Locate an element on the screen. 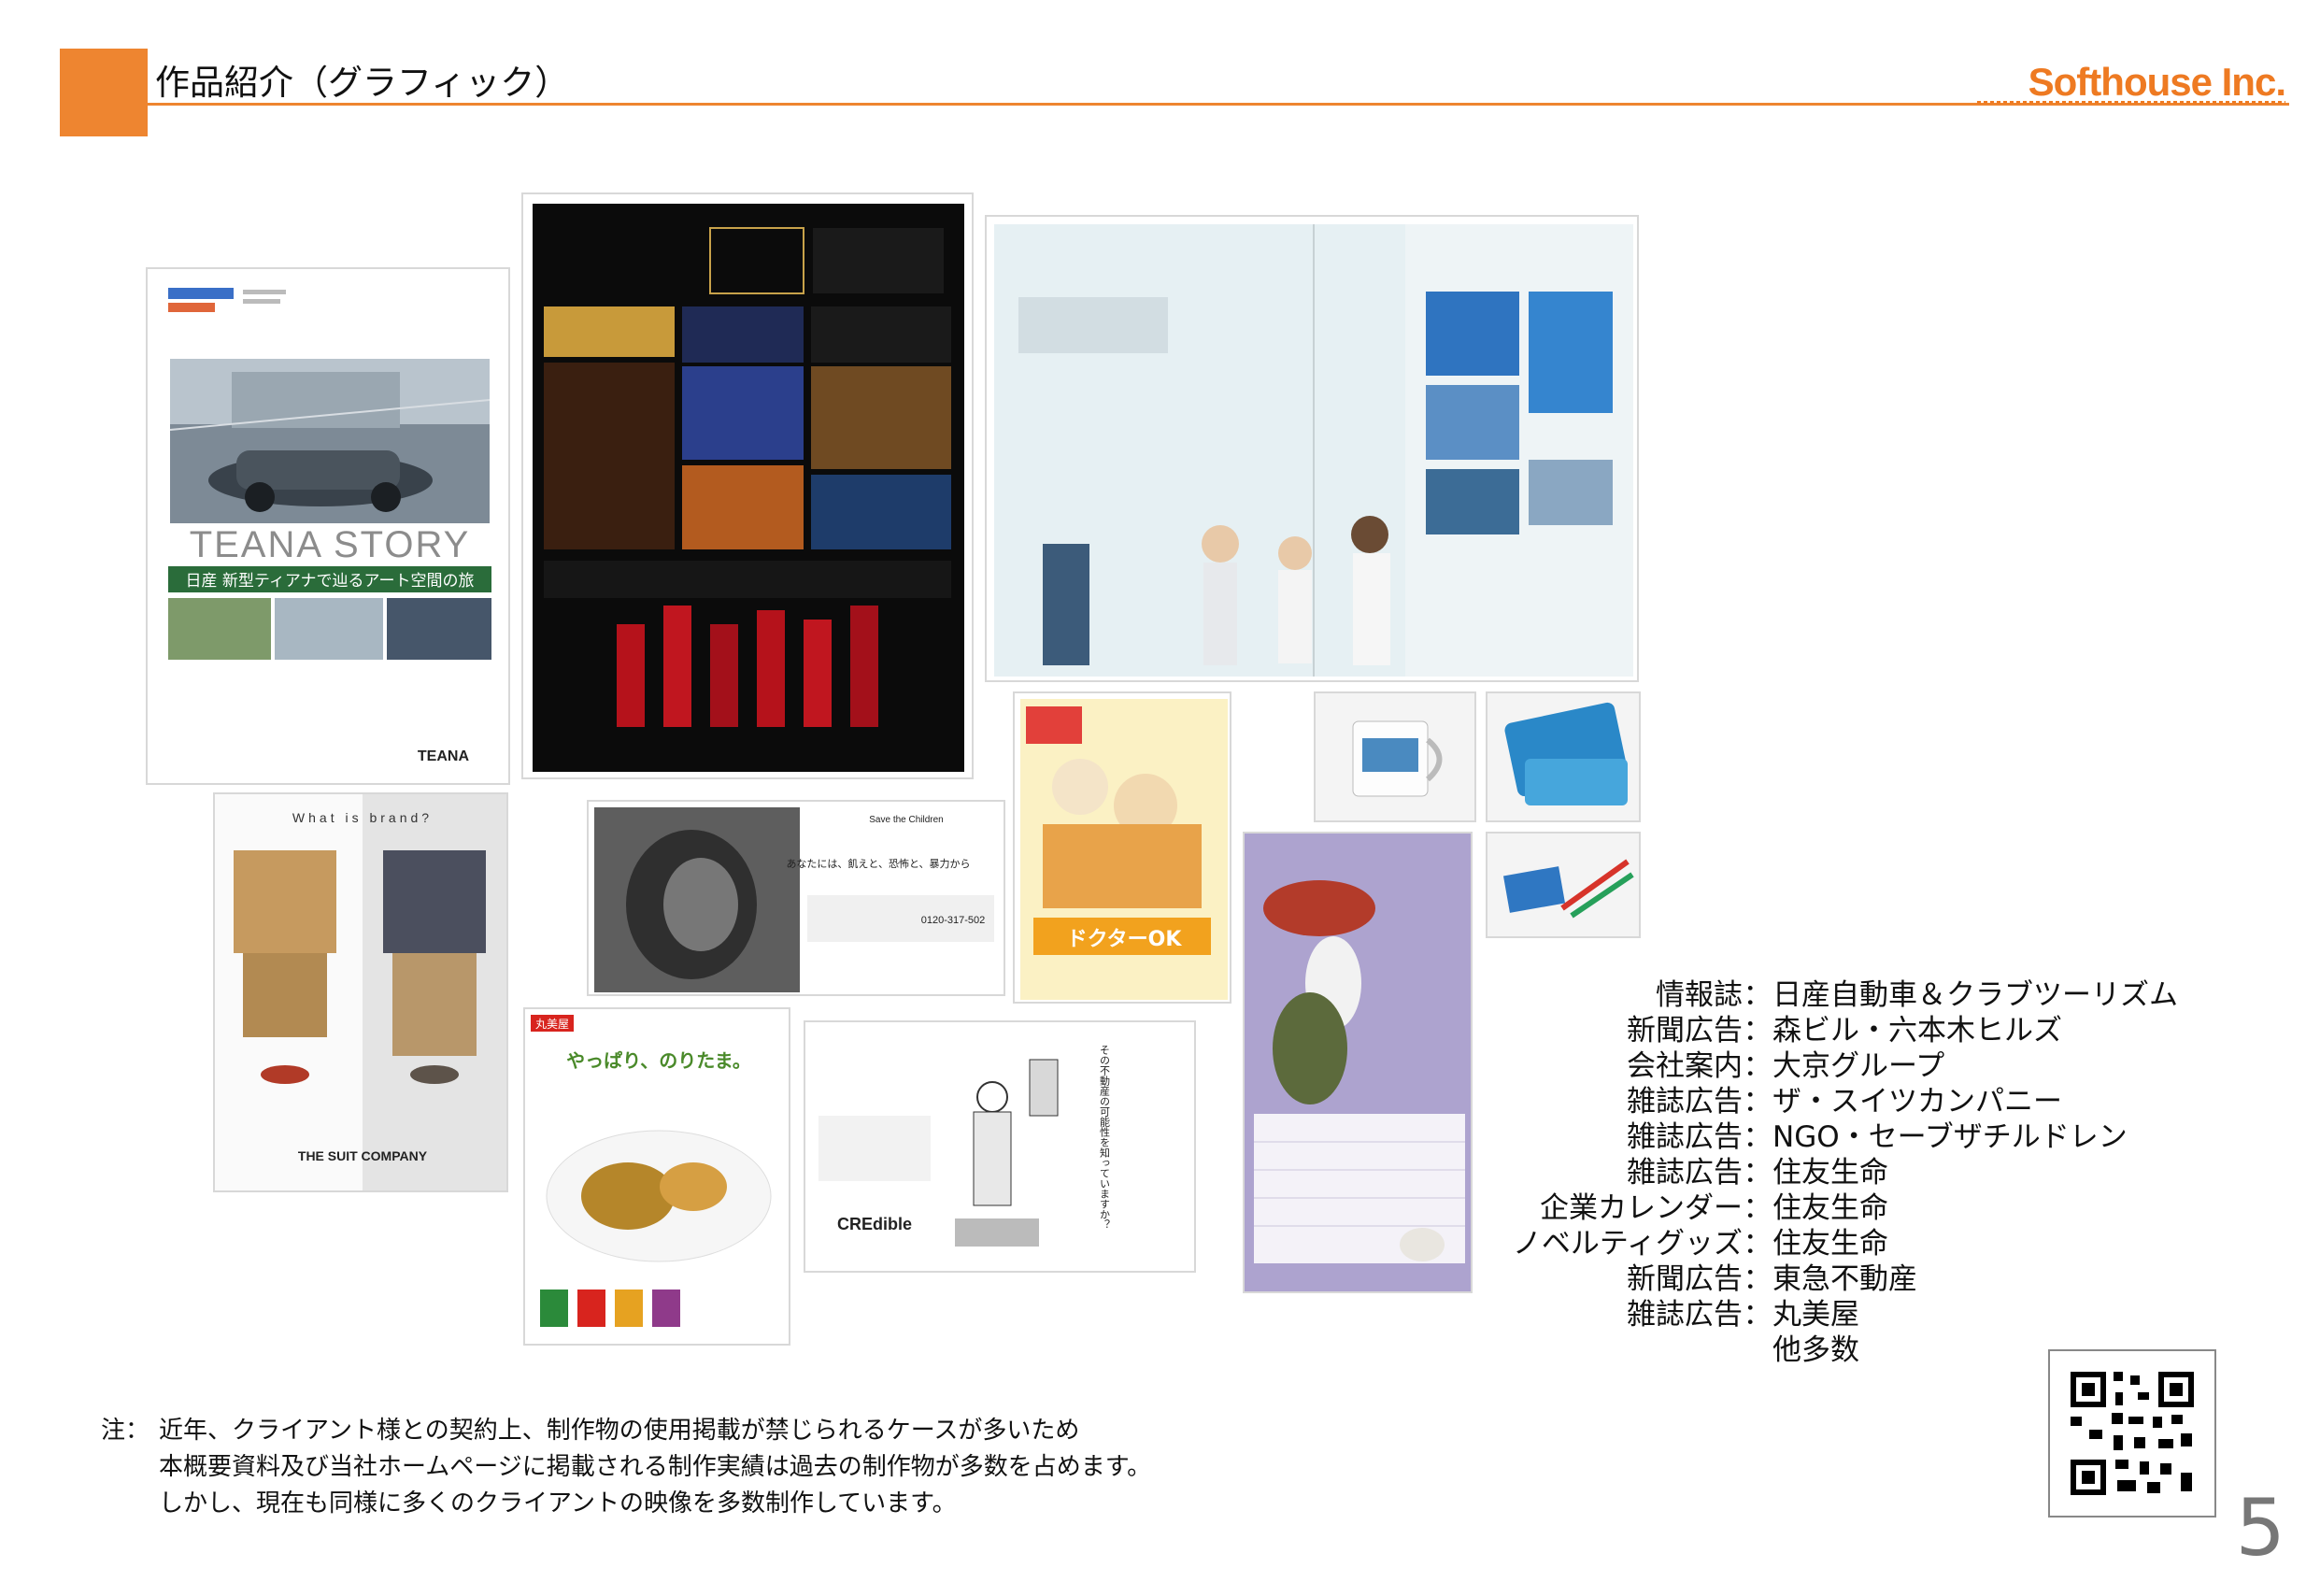  ngo-logo: Save the Children is located at coordinates (907, 820).